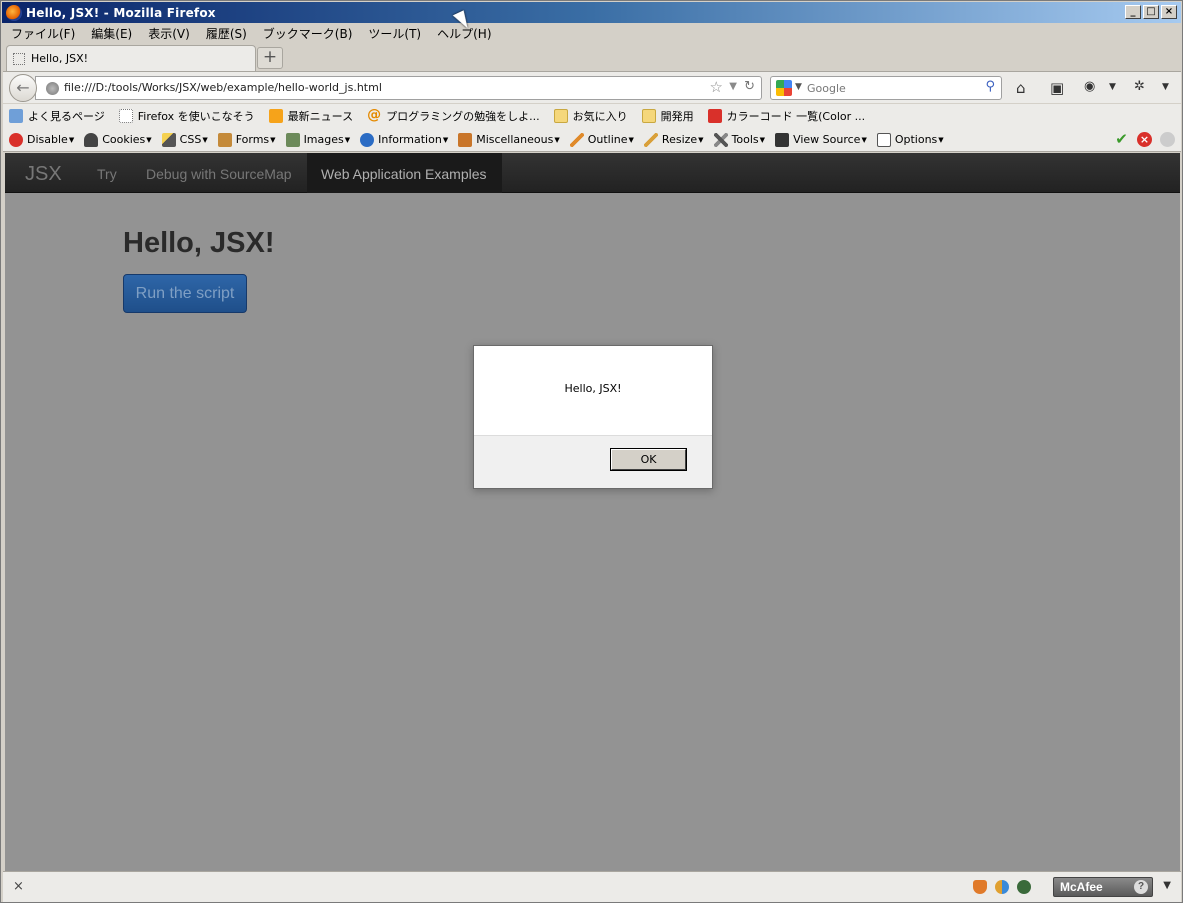 Image resolution: width=1183 pixels, height=903 pixels. I want to click on bookmark-item: よく見るページ, so click(57, 116).